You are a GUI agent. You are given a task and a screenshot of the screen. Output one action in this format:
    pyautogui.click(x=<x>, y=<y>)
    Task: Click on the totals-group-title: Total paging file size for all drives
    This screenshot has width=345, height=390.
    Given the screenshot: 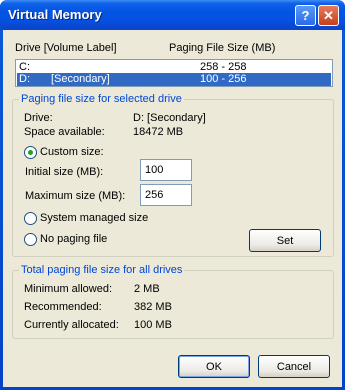 What is the action you would take?
    pyautogui.click(x=102, y=270)
    